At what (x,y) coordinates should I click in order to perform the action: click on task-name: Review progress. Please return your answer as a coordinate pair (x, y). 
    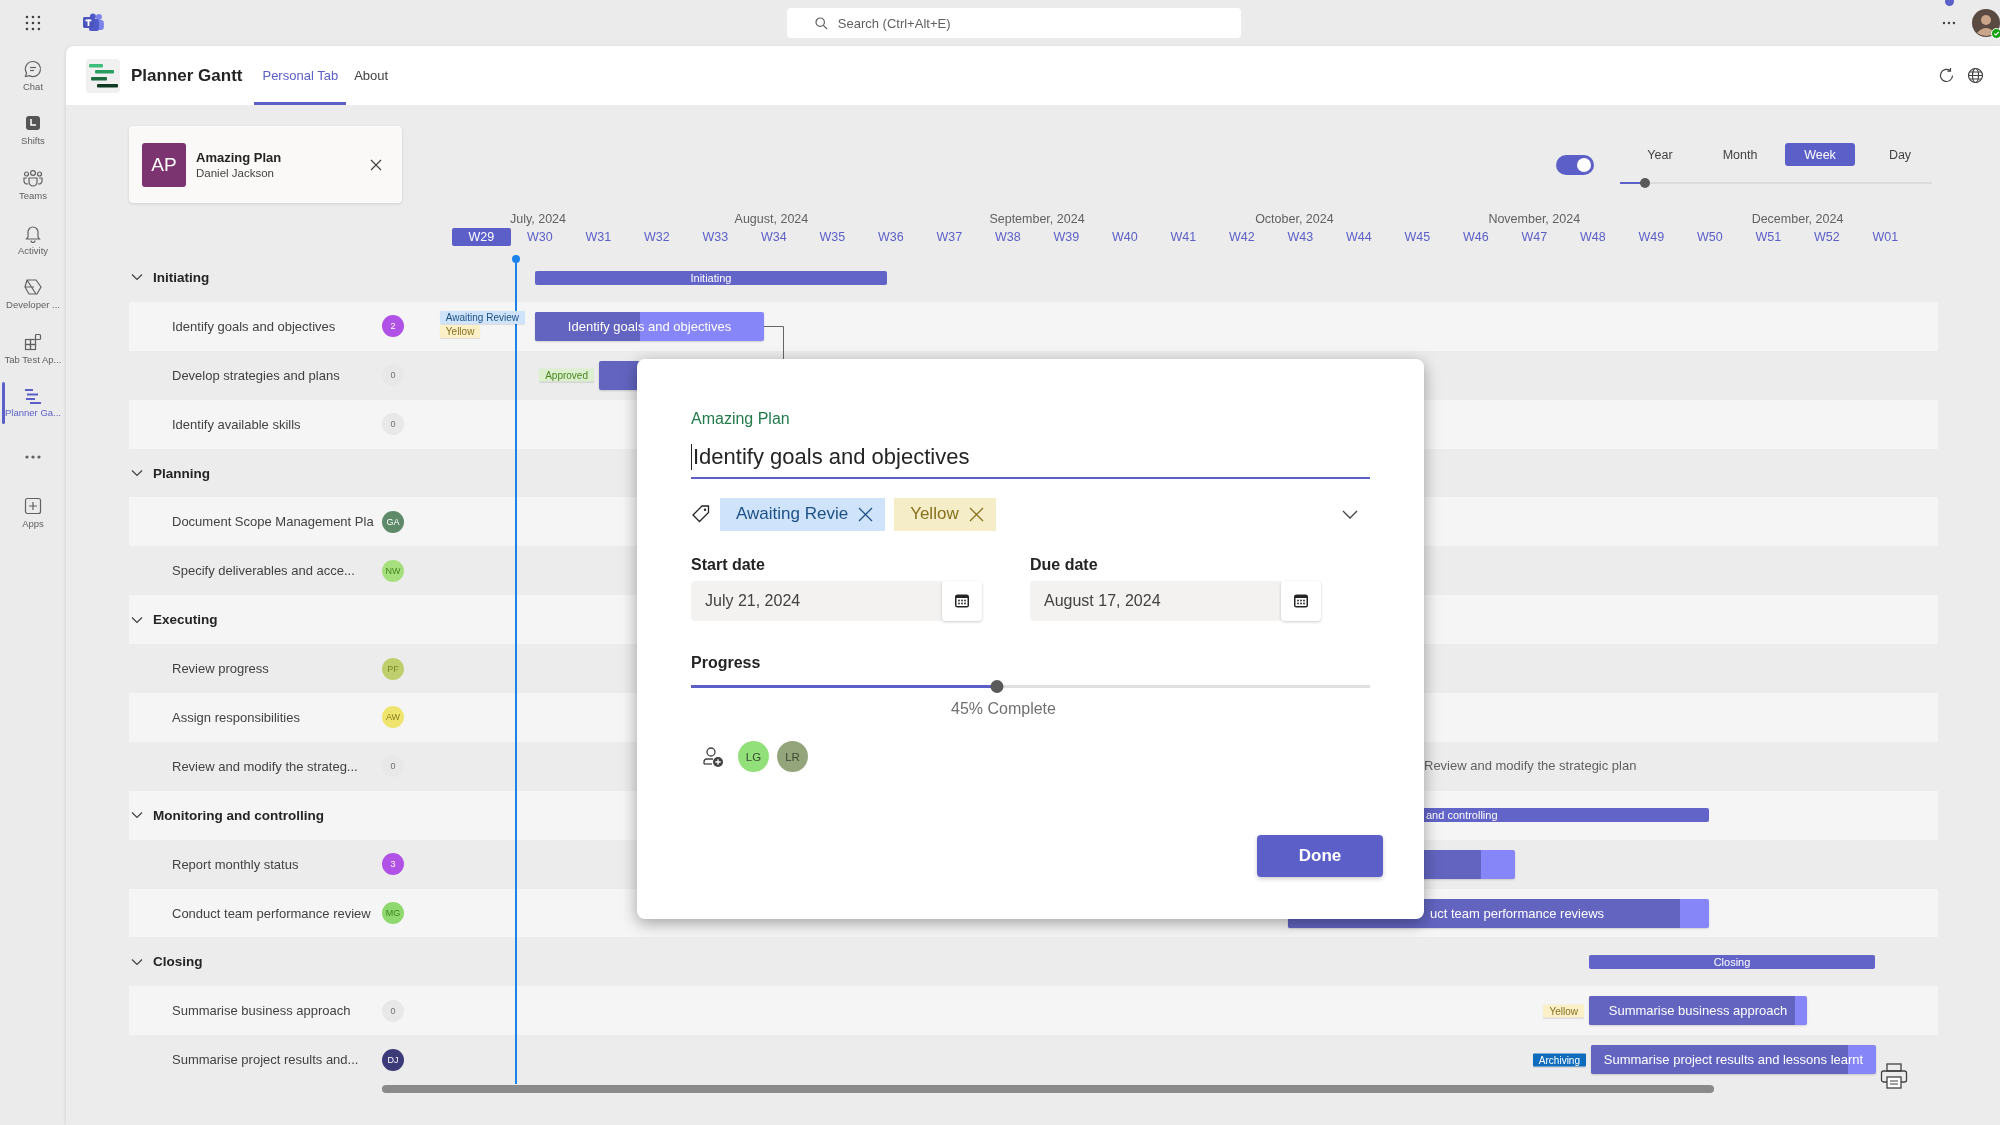
    Looking at the image, I should click on (274, 669).